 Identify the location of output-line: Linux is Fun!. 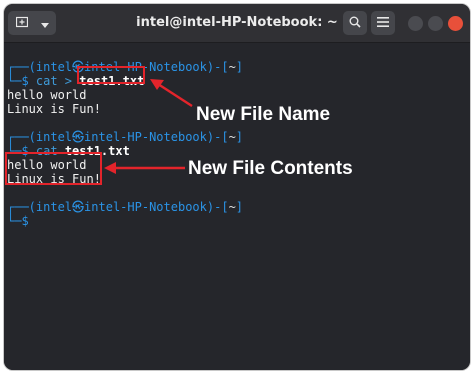
(54, 109).